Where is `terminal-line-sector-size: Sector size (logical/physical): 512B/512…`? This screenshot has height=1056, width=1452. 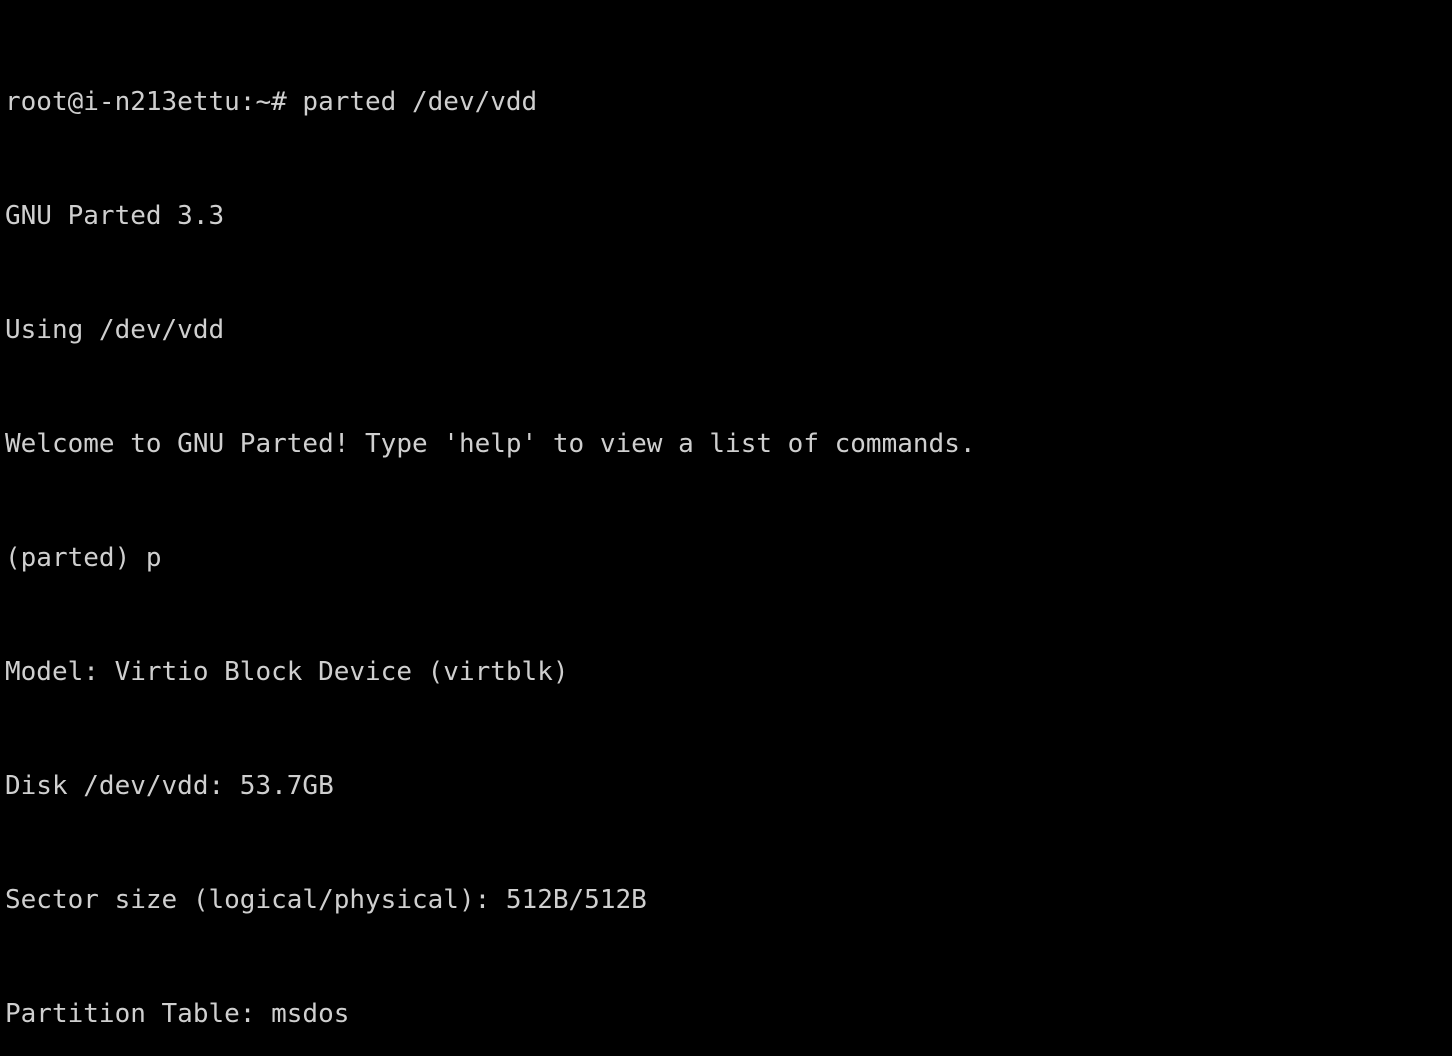
terminal-line-sector-size: Sector size (logical/physical): 512B/512… is located at coordinates (326, 900).